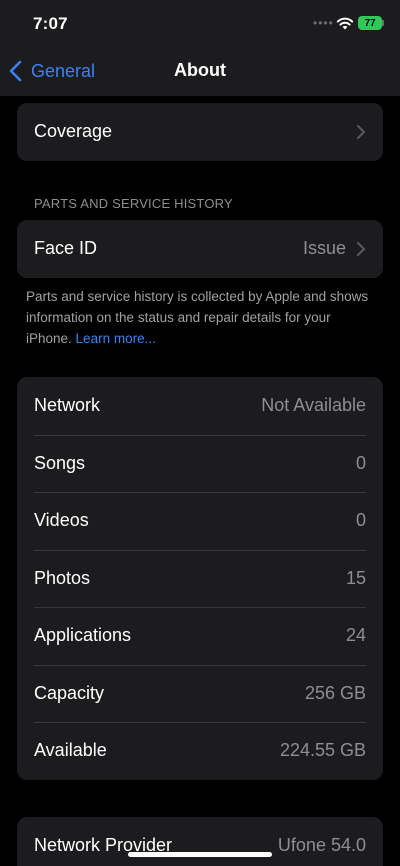 Image resolution: width=400 pixels, height=866 pixels. Describe the element at coordinates (322, 750) in the screenshot. I see `info-value: 224.55 GB` at that location.